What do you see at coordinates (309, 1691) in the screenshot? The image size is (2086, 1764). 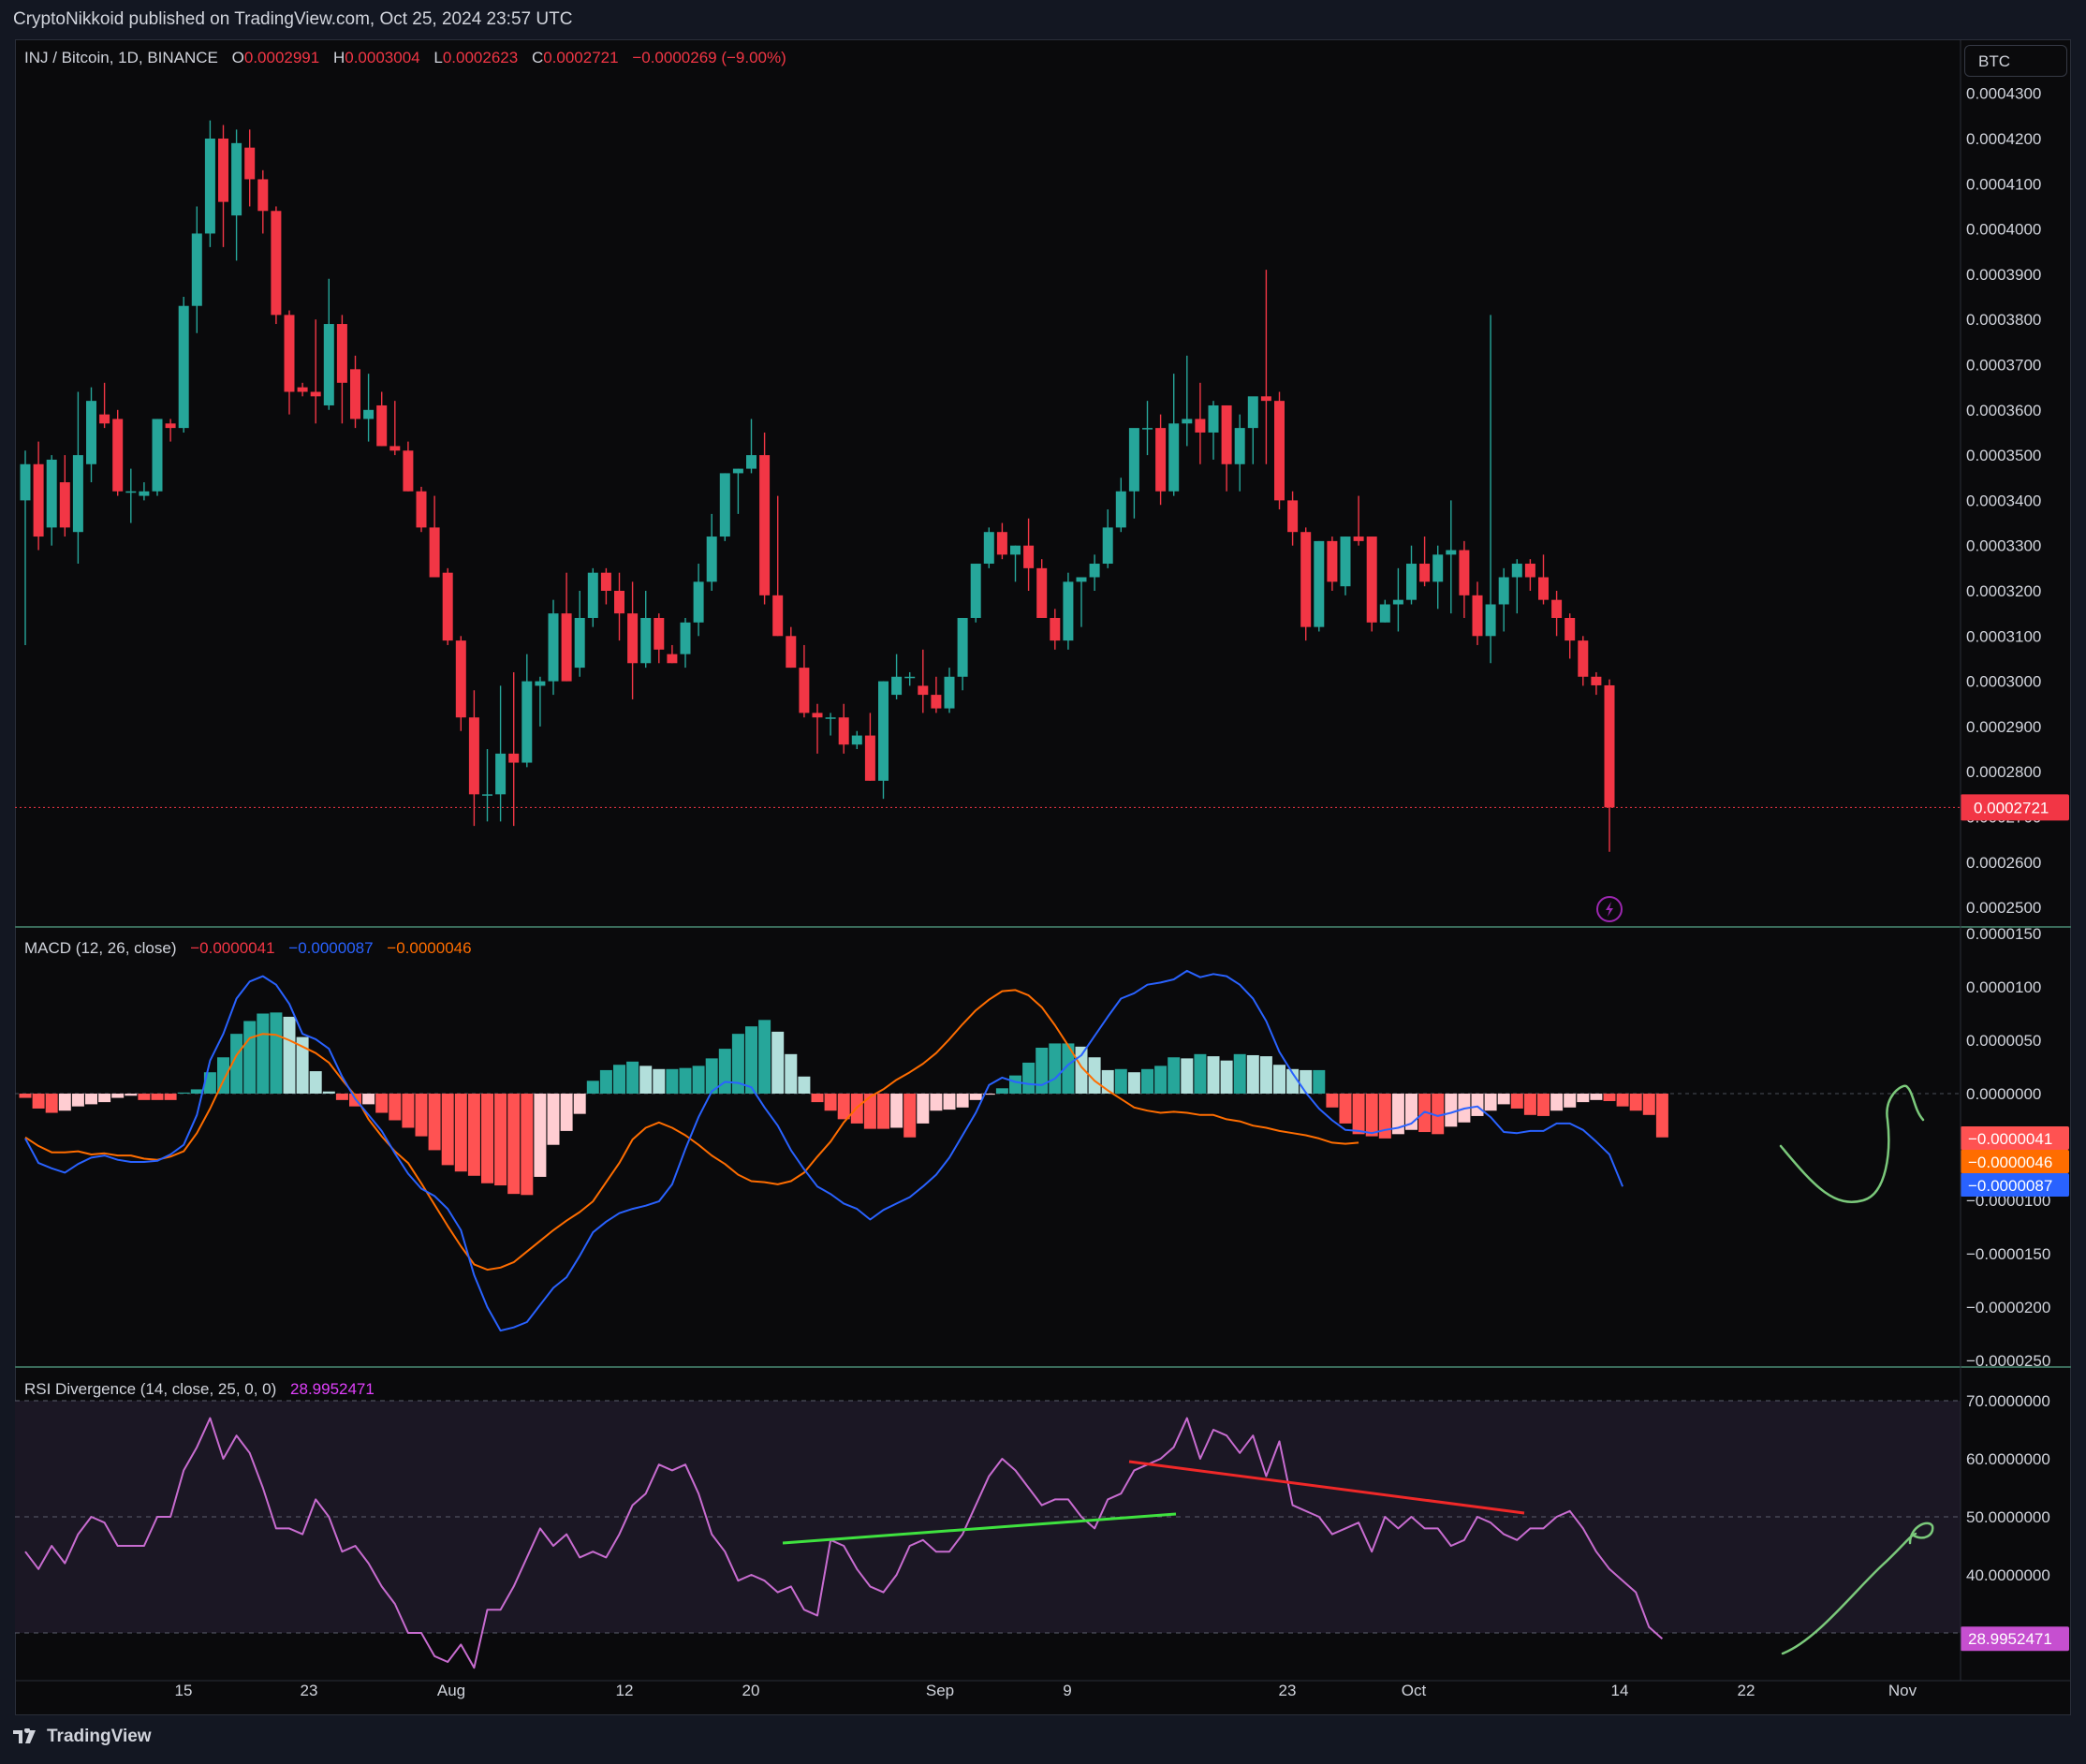 I see `time-axis-label: 23` at bounding box center [309, 1691].